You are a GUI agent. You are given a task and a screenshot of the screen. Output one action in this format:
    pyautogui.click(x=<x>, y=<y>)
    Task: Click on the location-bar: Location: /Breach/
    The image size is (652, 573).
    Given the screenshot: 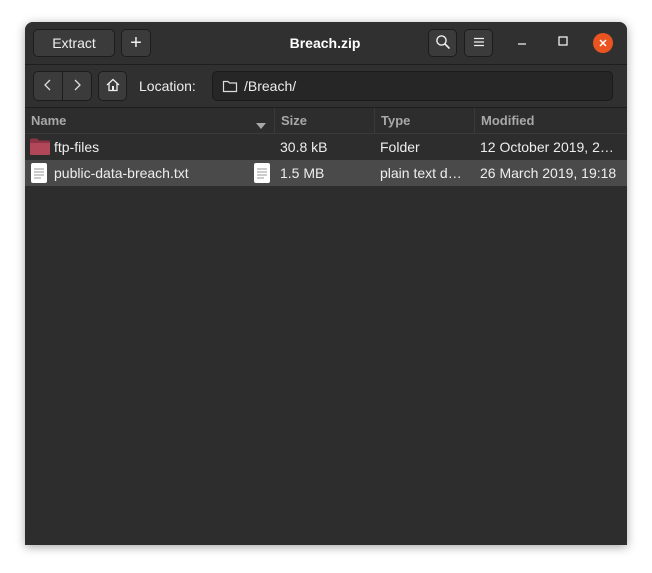 What is the action you would take?
    pyautogui.click(x=326, y=86)
    